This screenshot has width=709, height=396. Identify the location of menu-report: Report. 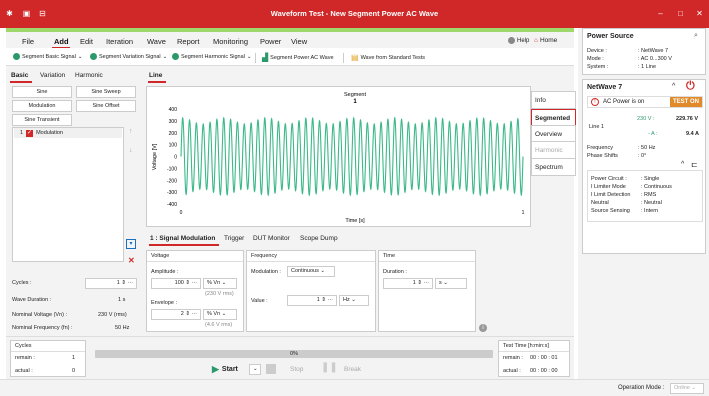
(188, 41).